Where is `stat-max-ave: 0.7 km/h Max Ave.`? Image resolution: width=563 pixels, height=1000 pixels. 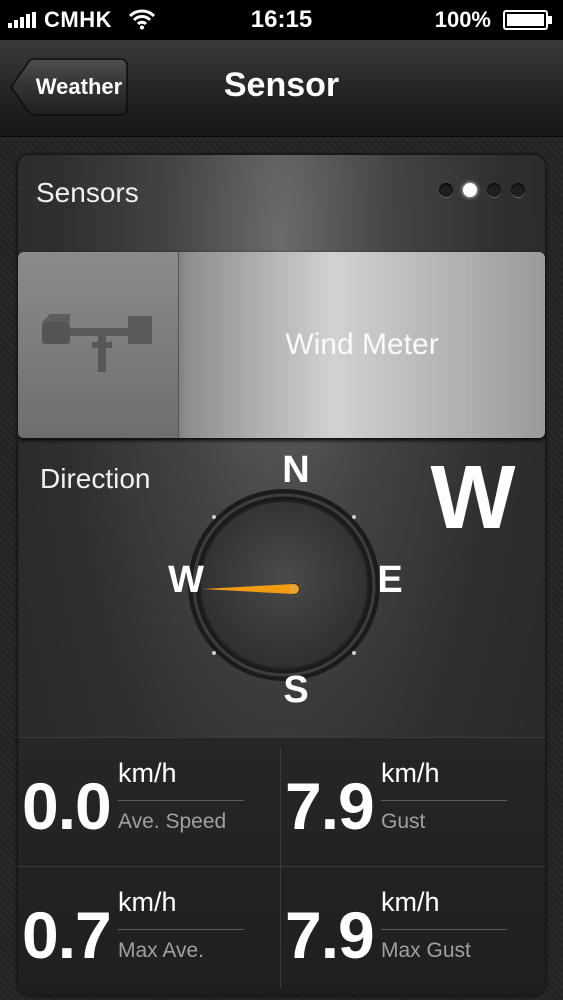 stat-max-ave: 0.7 km/h Max Ave. is located at coordinates (149, 931).